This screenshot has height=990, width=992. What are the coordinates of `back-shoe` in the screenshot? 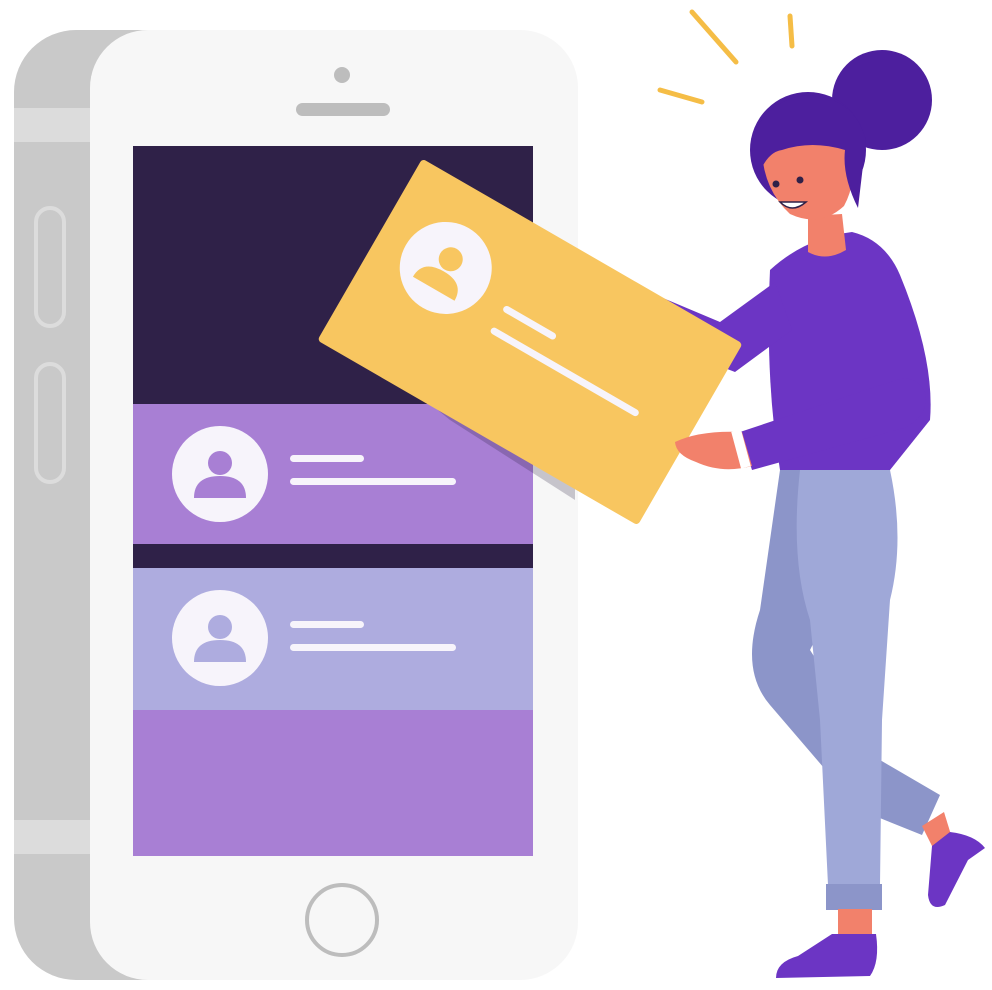 It's located at (956, 870).